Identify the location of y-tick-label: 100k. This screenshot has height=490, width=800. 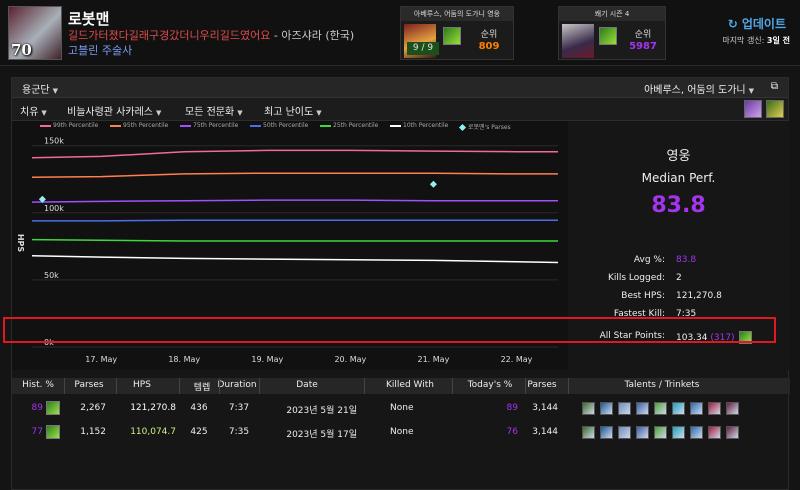
(54, 208).